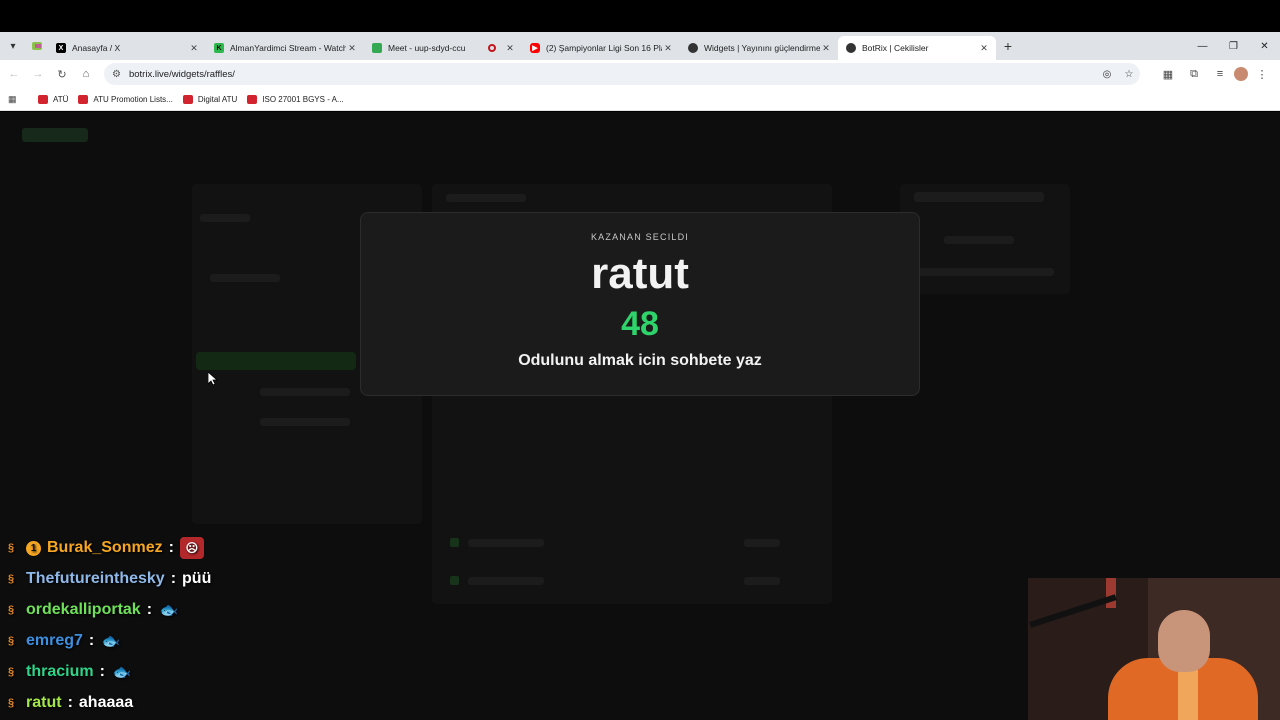 The width and height of the screenshot is (1280, 720). Describe the element at coordinates (86, 74) in the screenshot. I see `home-icon: ⌂` at that location.